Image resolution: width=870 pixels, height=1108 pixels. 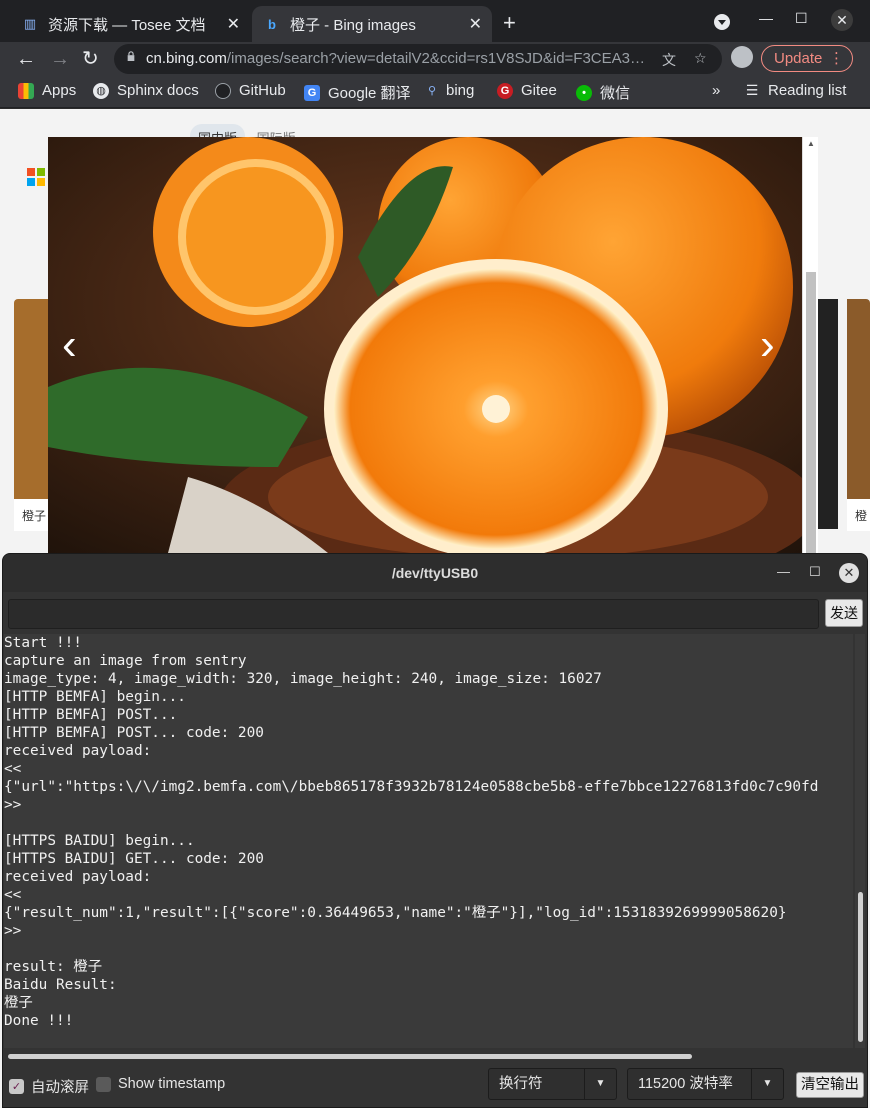 What do you see at coordinates (16, 1086) in the screenshot?
I see `checkbox-checked-icon: ✓` at bounding box center [16, 1086].